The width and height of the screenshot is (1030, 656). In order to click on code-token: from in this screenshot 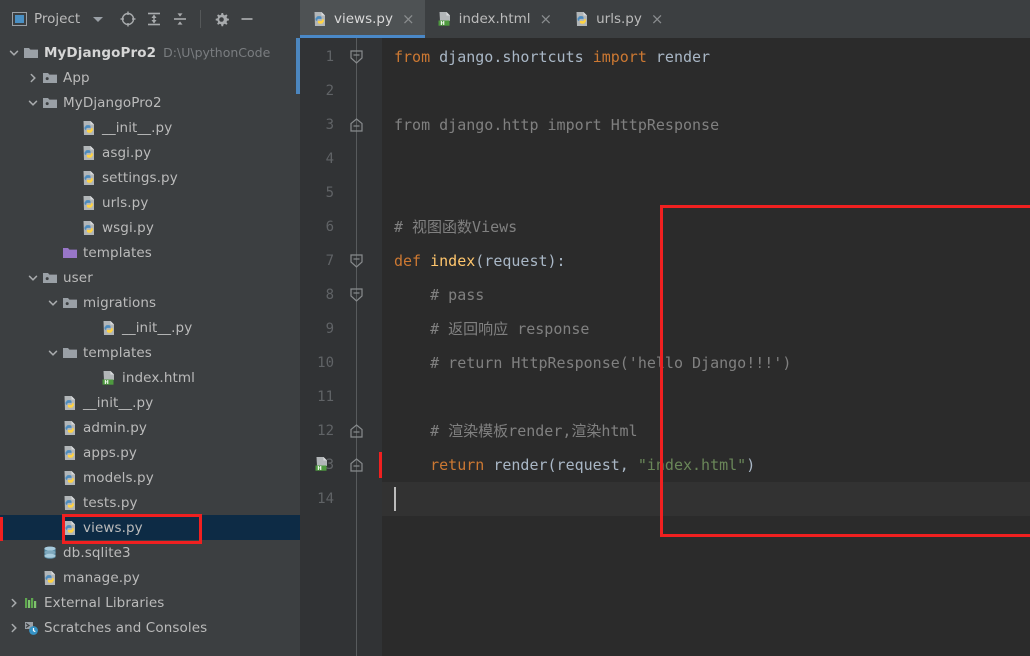, I will do `click(417, 57)`.